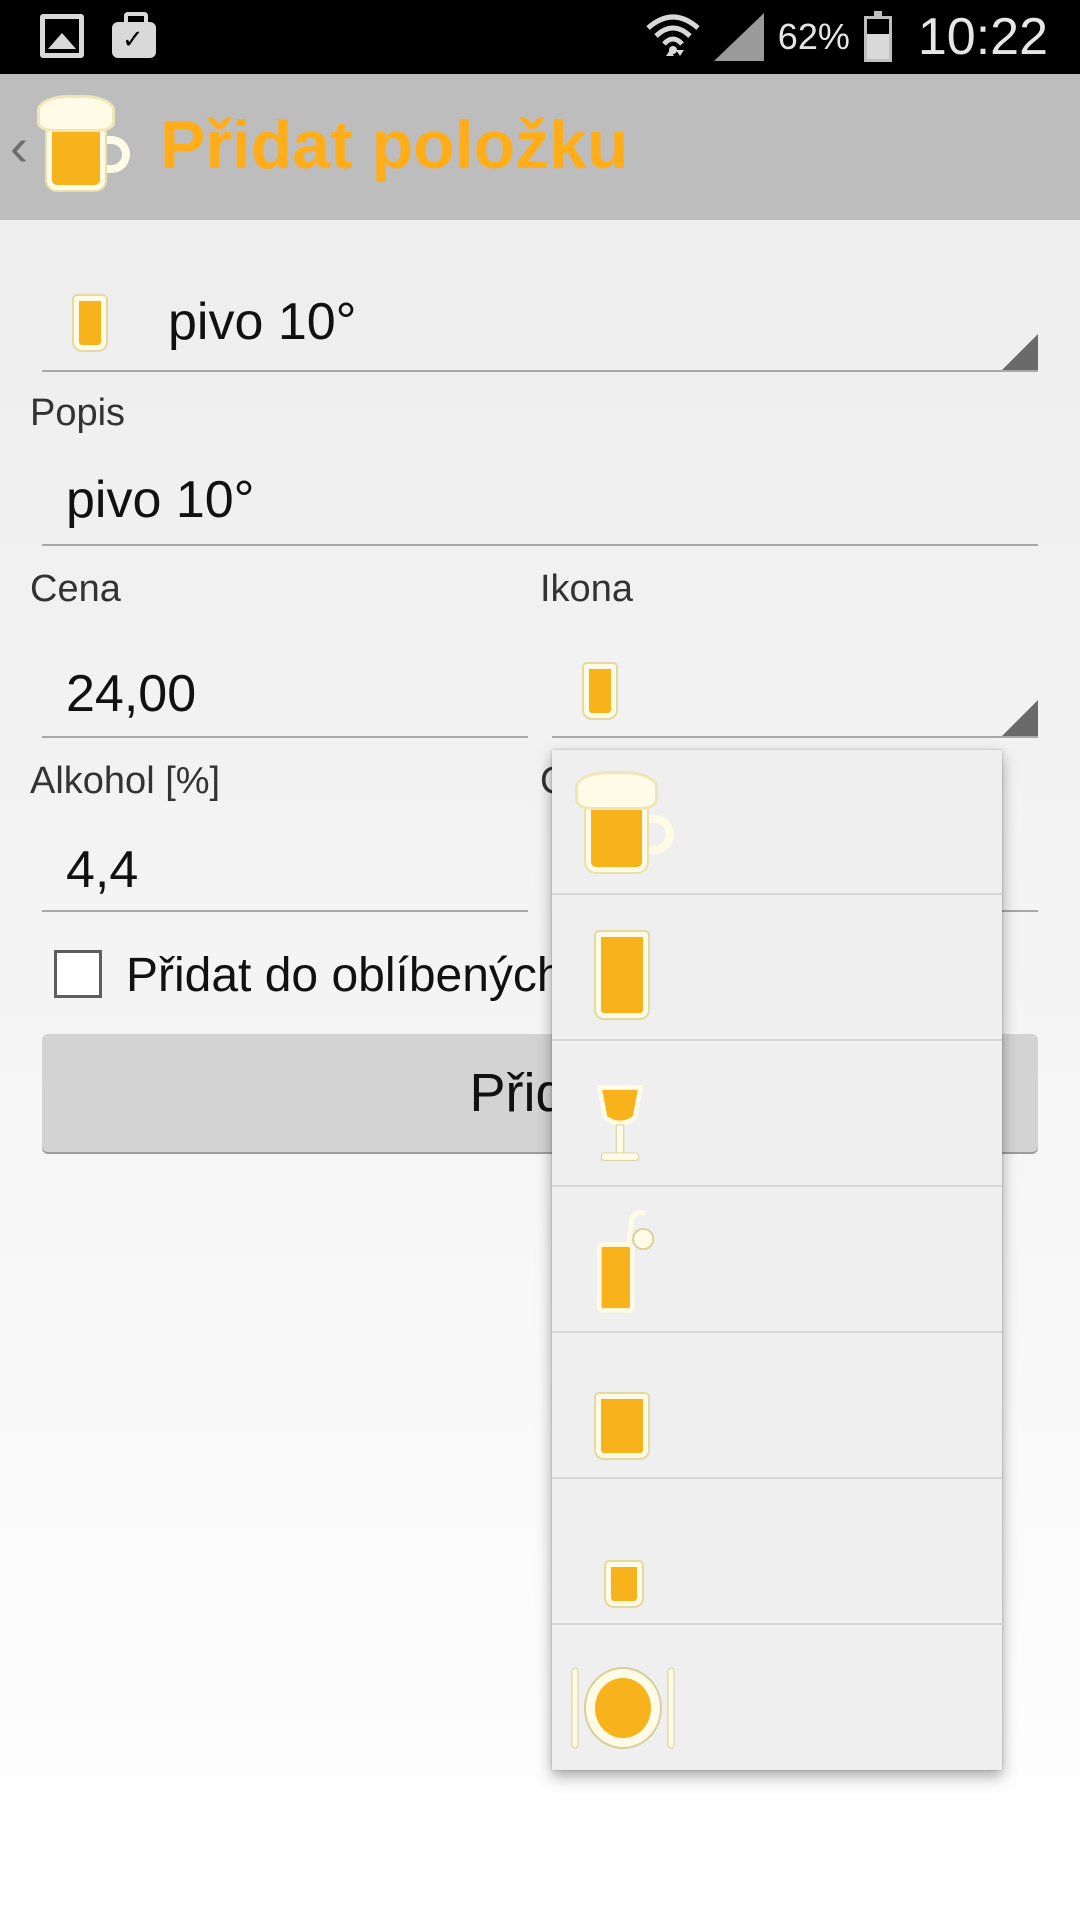 This screenshot has height=1920, width=1080. Describe the element at coordinates (586, 589) in the screenshot. I see `icon-label: Ikona` at that location.